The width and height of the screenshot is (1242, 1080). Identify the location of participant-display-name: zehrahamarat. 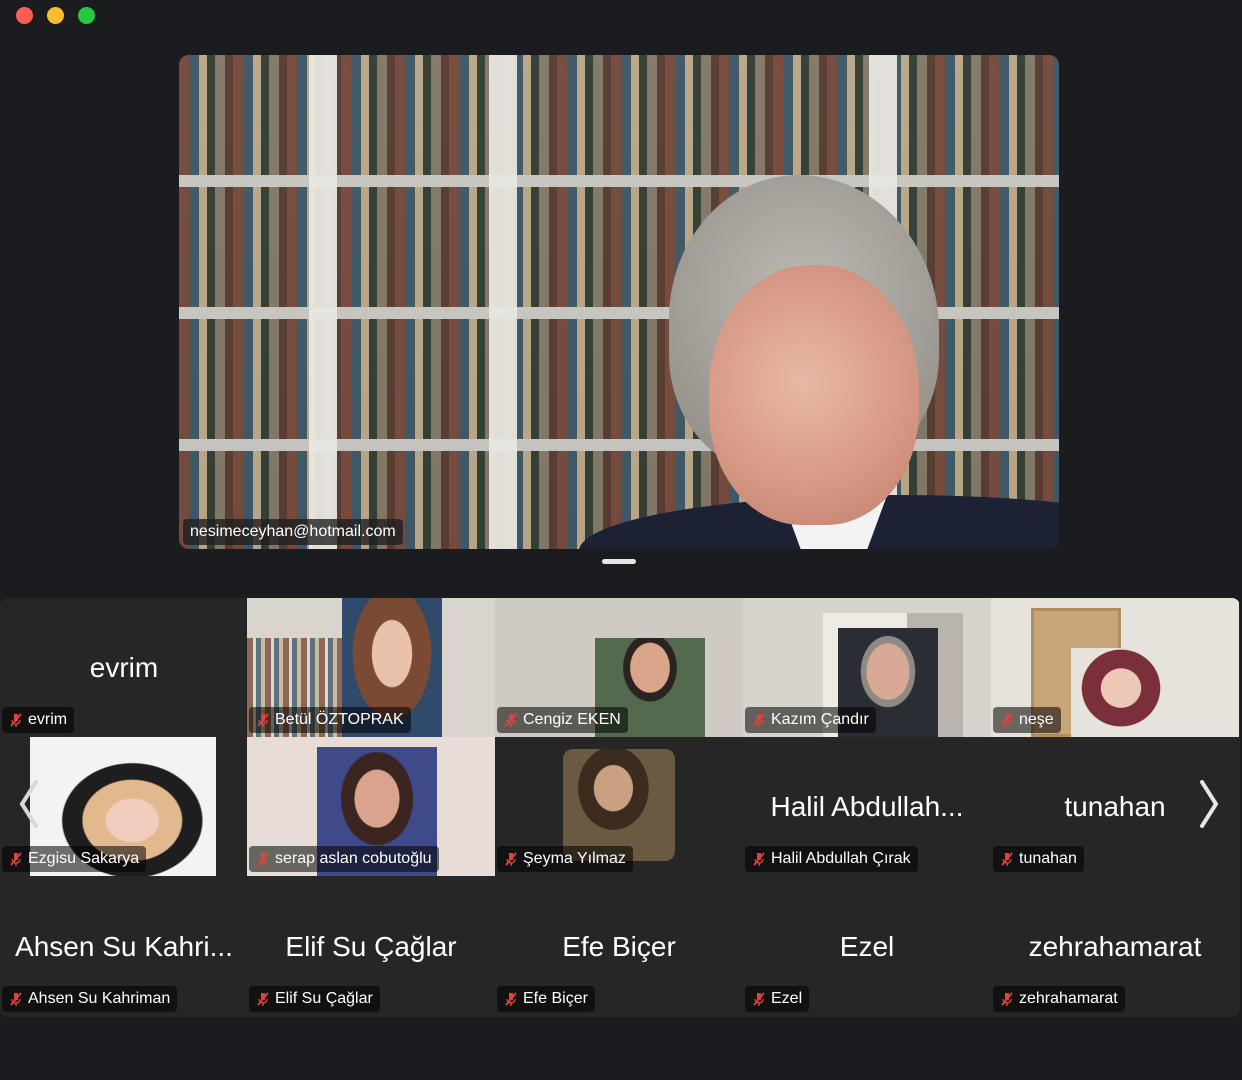
(1115, 946).